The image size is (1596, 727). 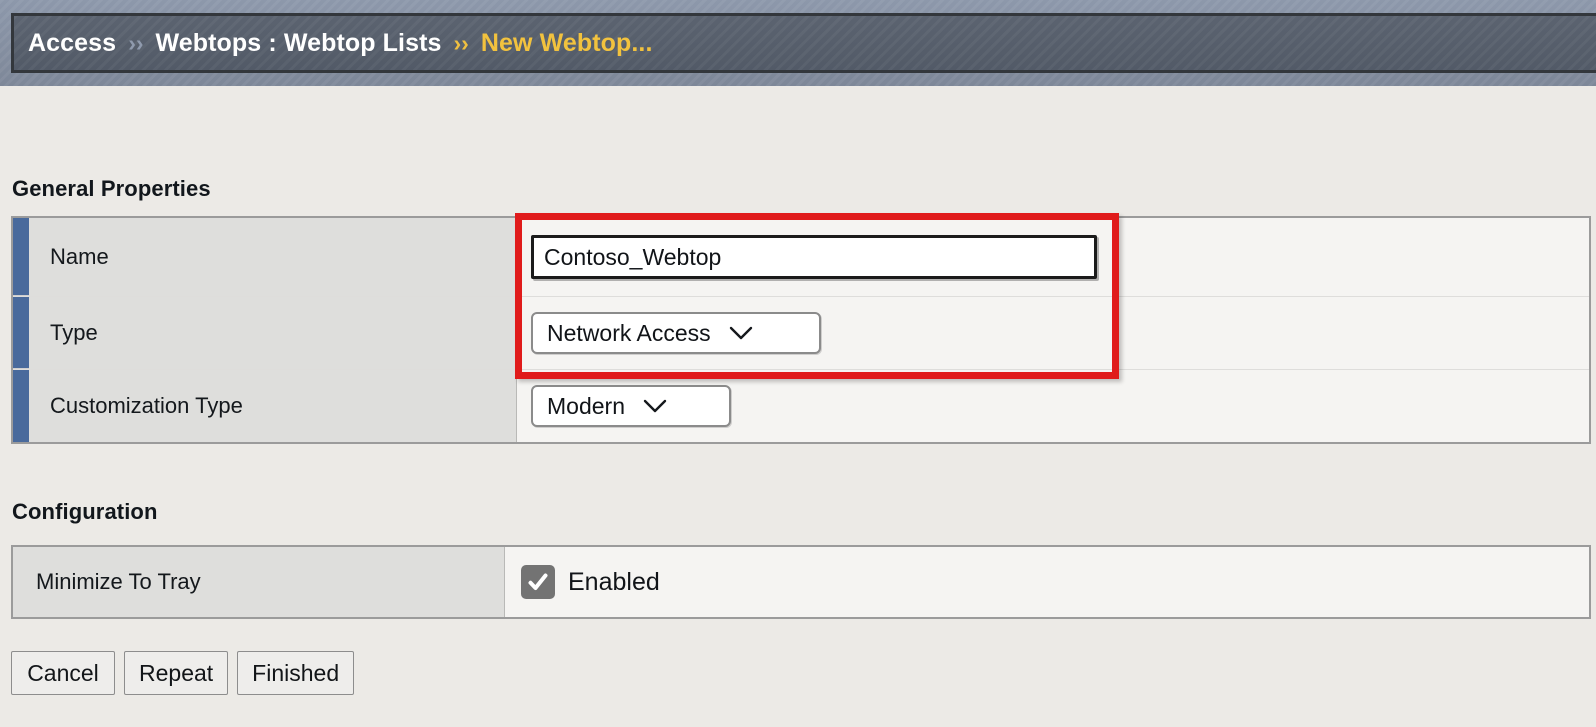 I want to click on configuration-heading: Configuration, so click(x=85, y=511).